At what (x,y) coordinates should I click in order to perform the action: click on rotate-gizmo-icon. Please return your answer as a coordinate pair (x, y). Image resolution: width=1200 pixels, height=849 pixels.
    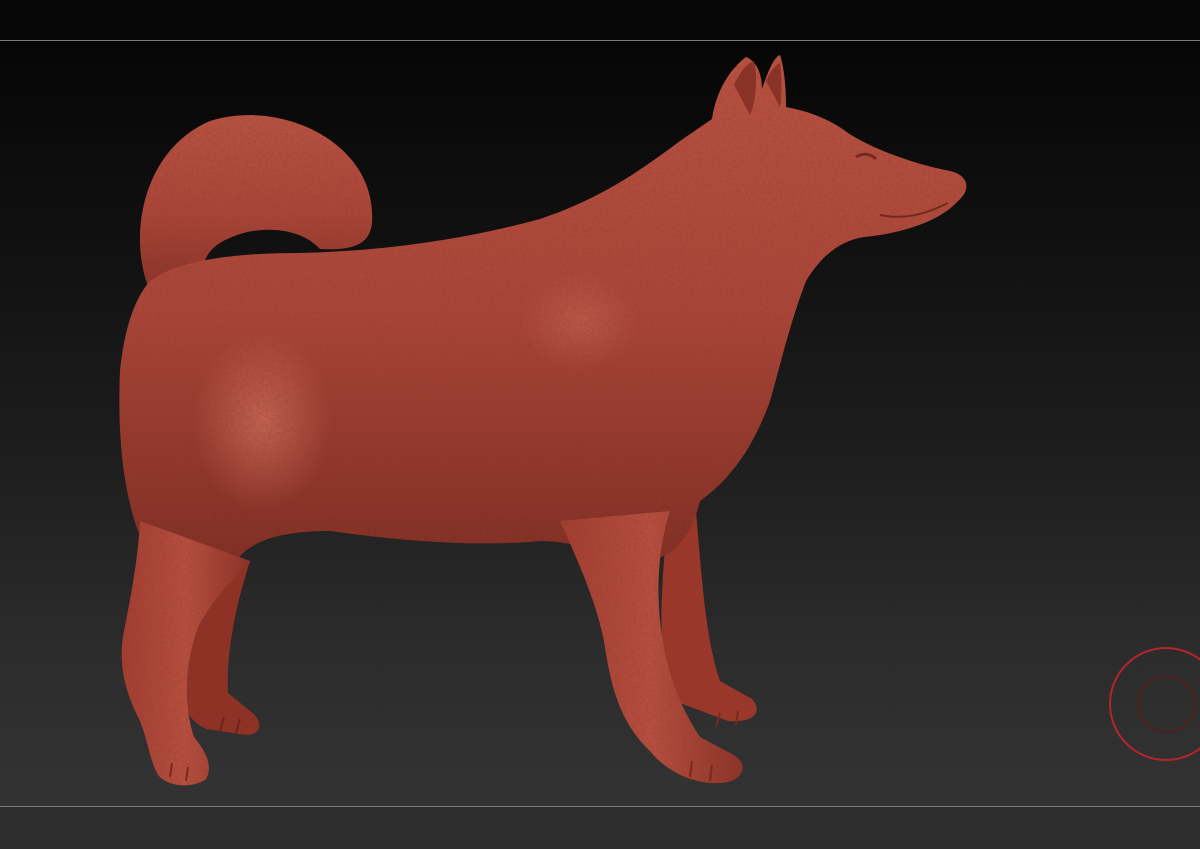
    Looking at the image, I should click on (1154, 704).